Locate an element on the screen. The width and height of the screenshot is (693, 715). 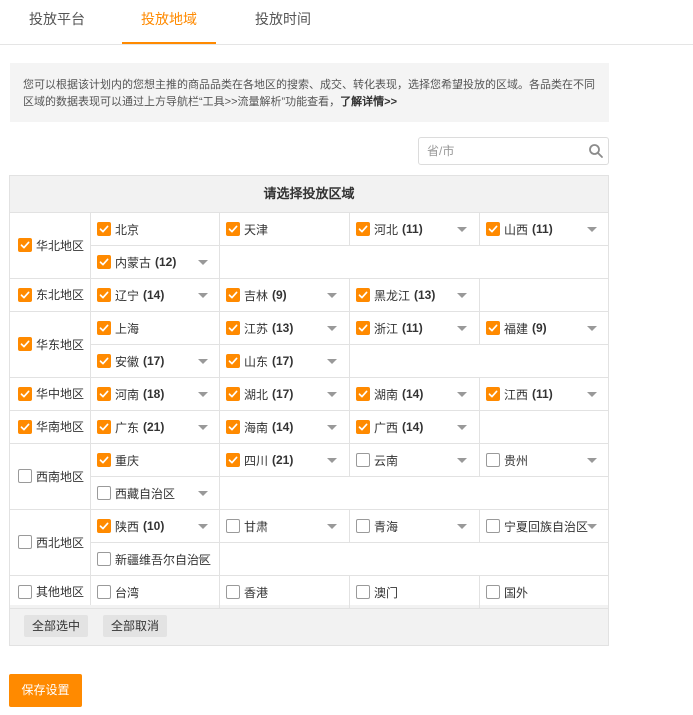
province-4-1: 海南 (14) is located at coordinates (259, 427).